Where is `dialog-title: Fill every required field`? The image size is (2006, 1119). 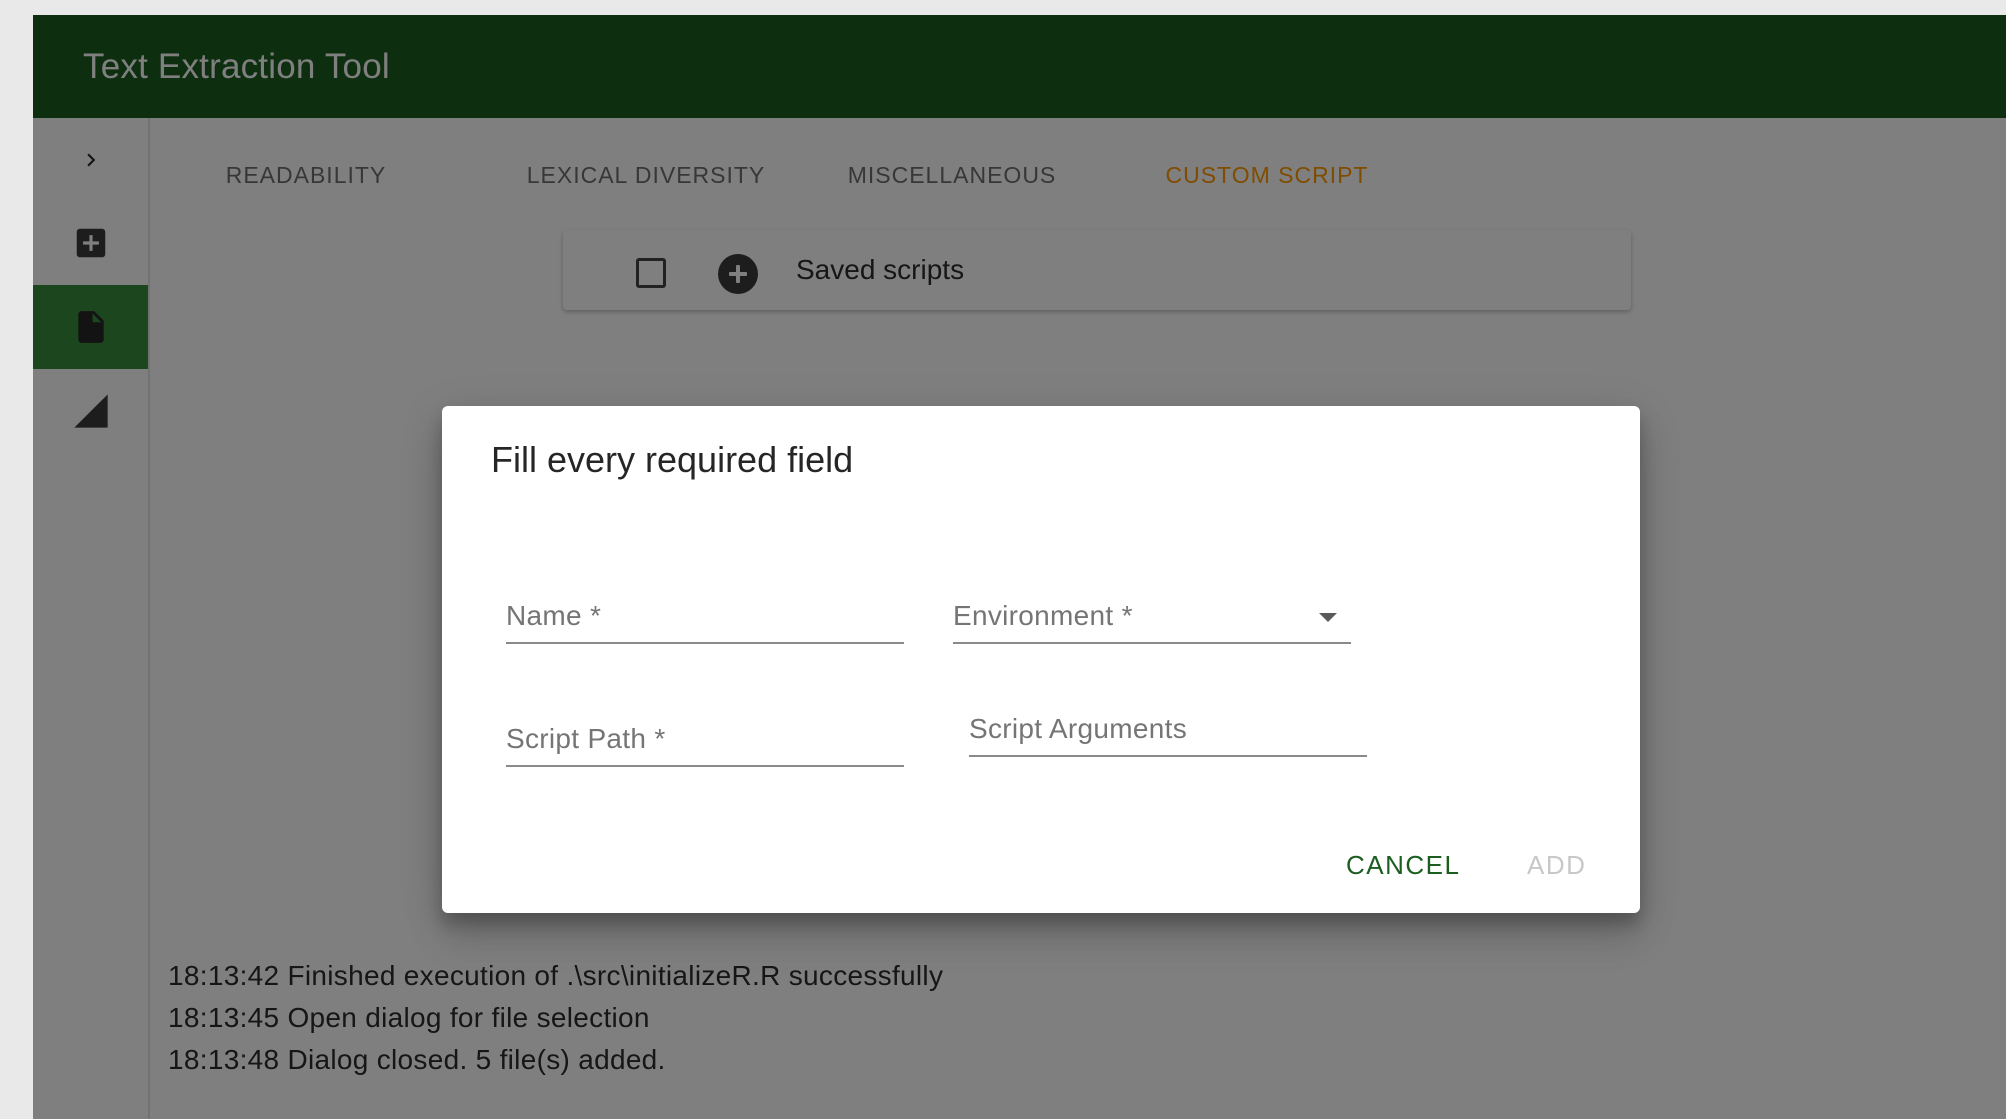
dialog-title: Fill every required field is located at coordinates (672, 459).